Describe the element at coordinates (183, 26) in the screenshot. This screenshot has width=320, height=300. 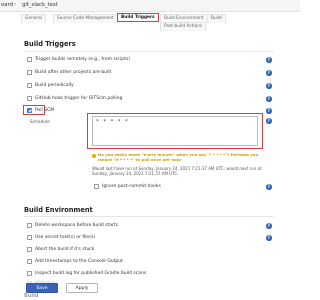
I see `tab-post-build-actions: Post-build Actions` at that location.